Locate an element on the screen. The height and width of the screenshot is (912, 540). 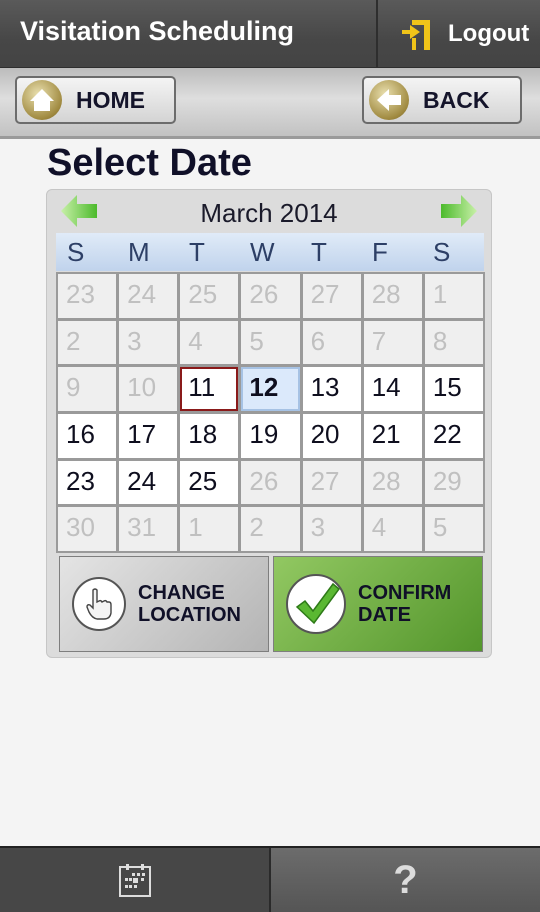
day-cell: 10 is located at coordinates (148, 389).